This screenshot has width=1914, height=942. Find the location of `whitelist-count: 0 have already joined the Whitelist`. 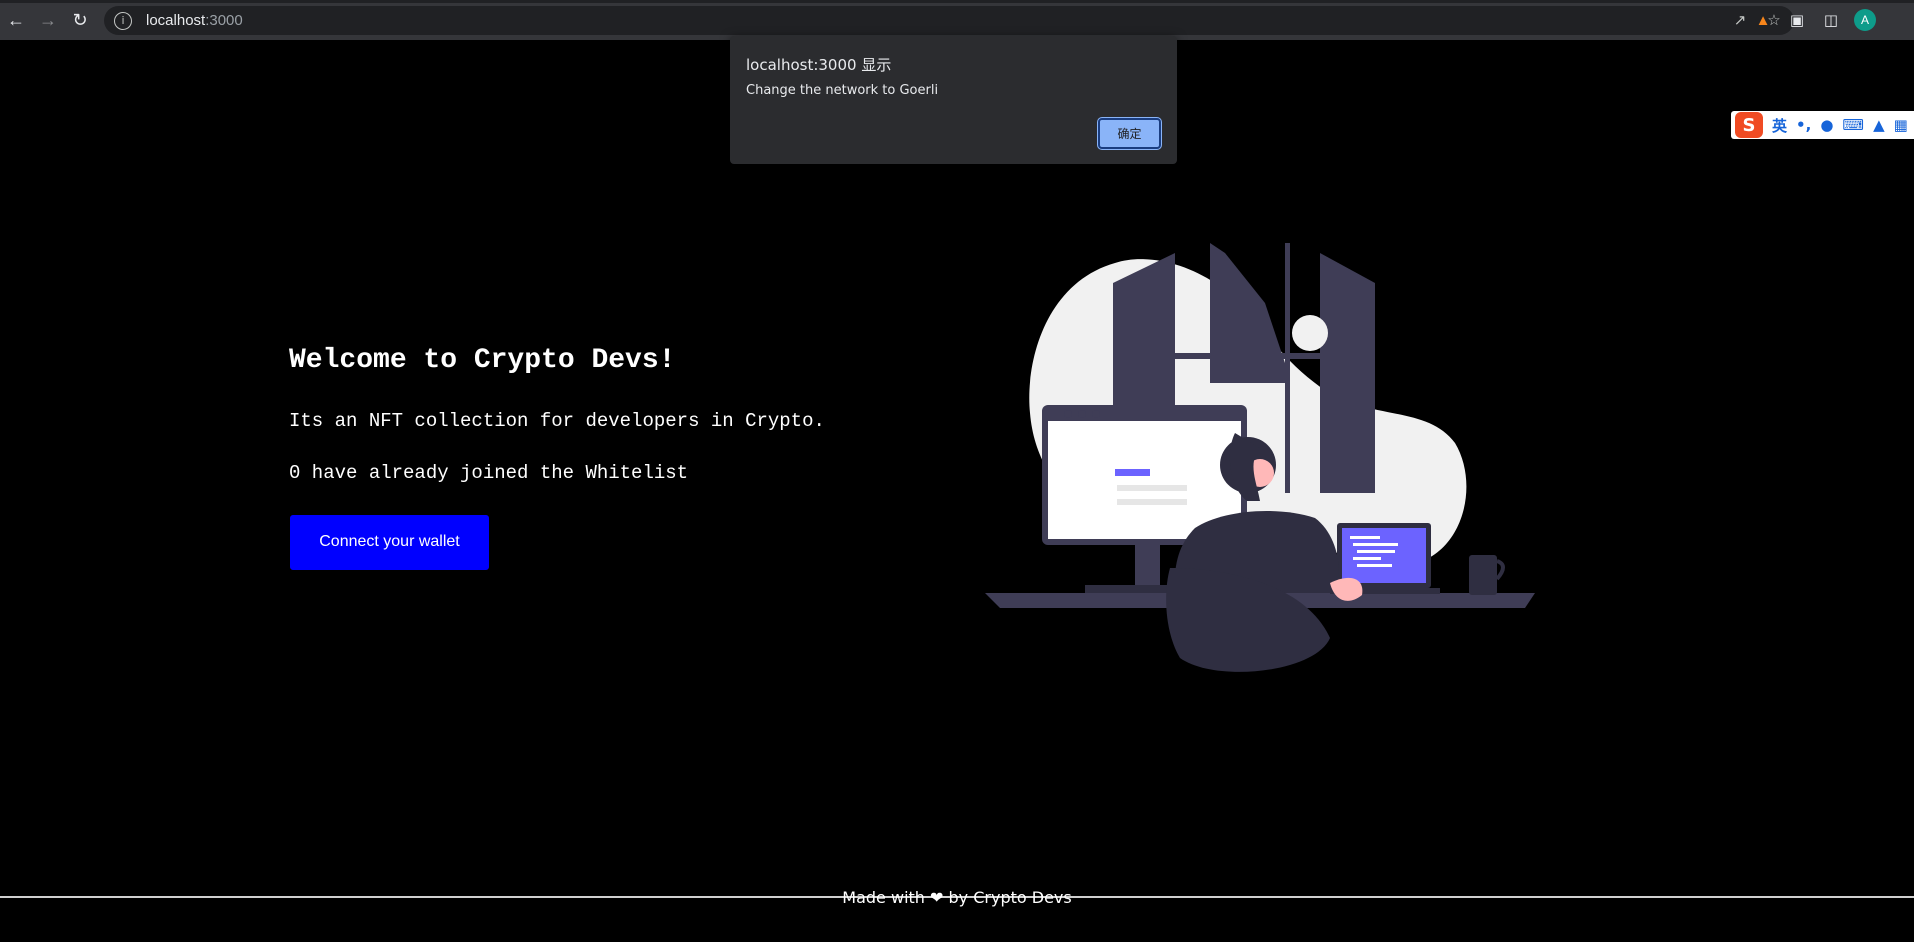

whitelist-count: 0 have already joined the Whitelist is located at coordinates (489, 472).